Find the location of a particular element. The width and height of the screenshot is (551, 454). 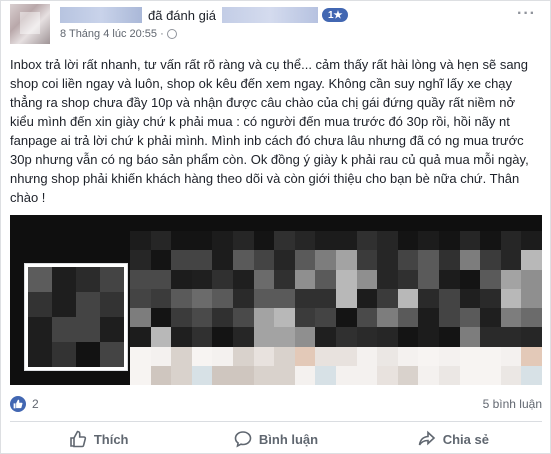

timestamp: 8 Tháng 4 lúc 20:55 · is located at coordinates (112, 34).